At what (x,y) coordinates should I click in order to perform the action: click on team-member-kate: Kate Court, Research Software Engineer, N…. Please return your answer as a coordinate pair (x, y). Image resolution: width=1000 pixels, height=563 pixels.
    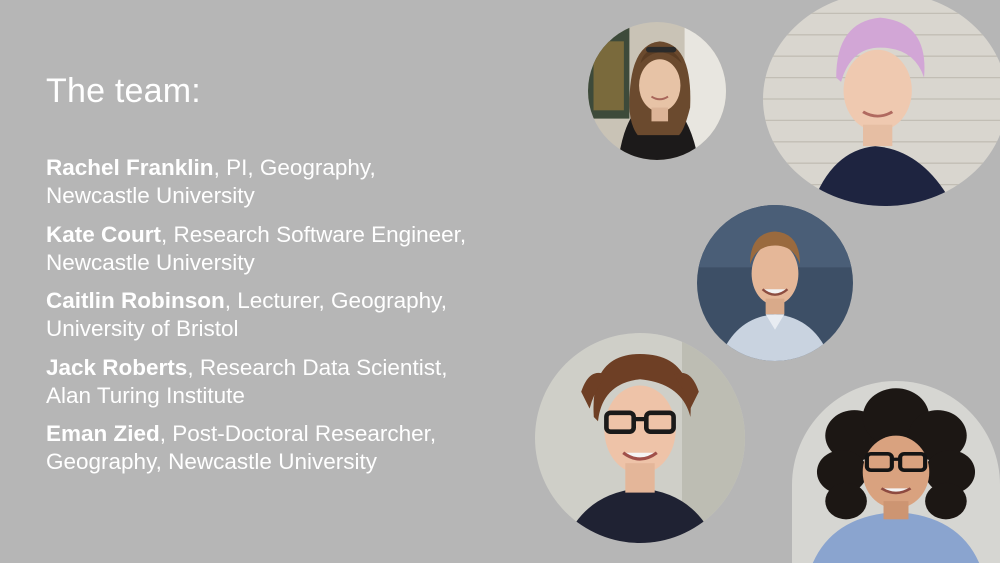
    Looking at the image, I should click on (306, 249).